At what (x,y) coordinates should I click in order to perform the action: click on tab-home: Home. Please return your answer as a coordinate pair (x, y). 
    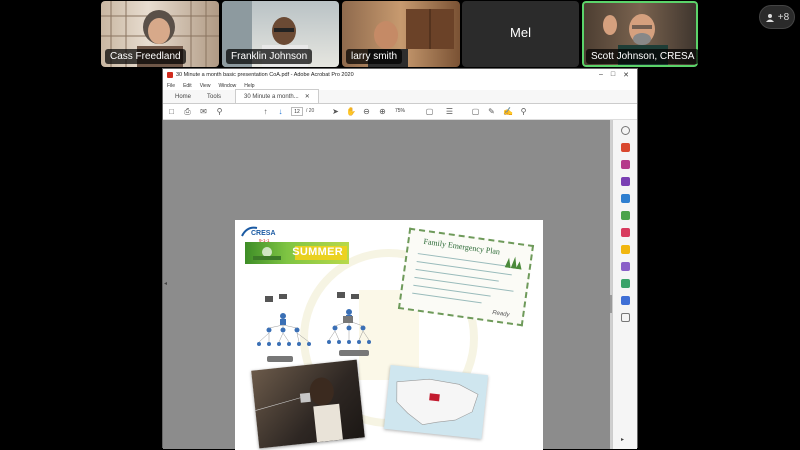
    Looking at the image, I should click on (183, 98).